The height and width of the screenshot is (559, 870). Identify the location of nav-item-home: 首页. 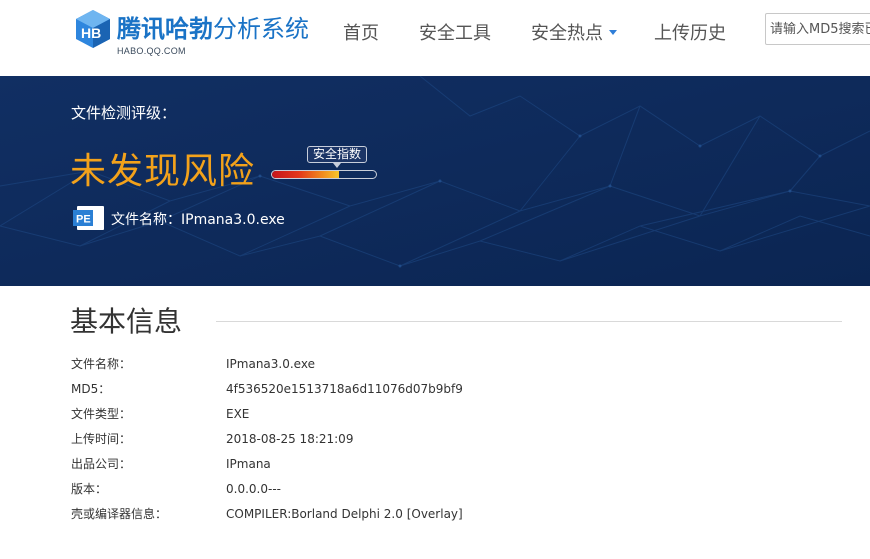
(361, 34).